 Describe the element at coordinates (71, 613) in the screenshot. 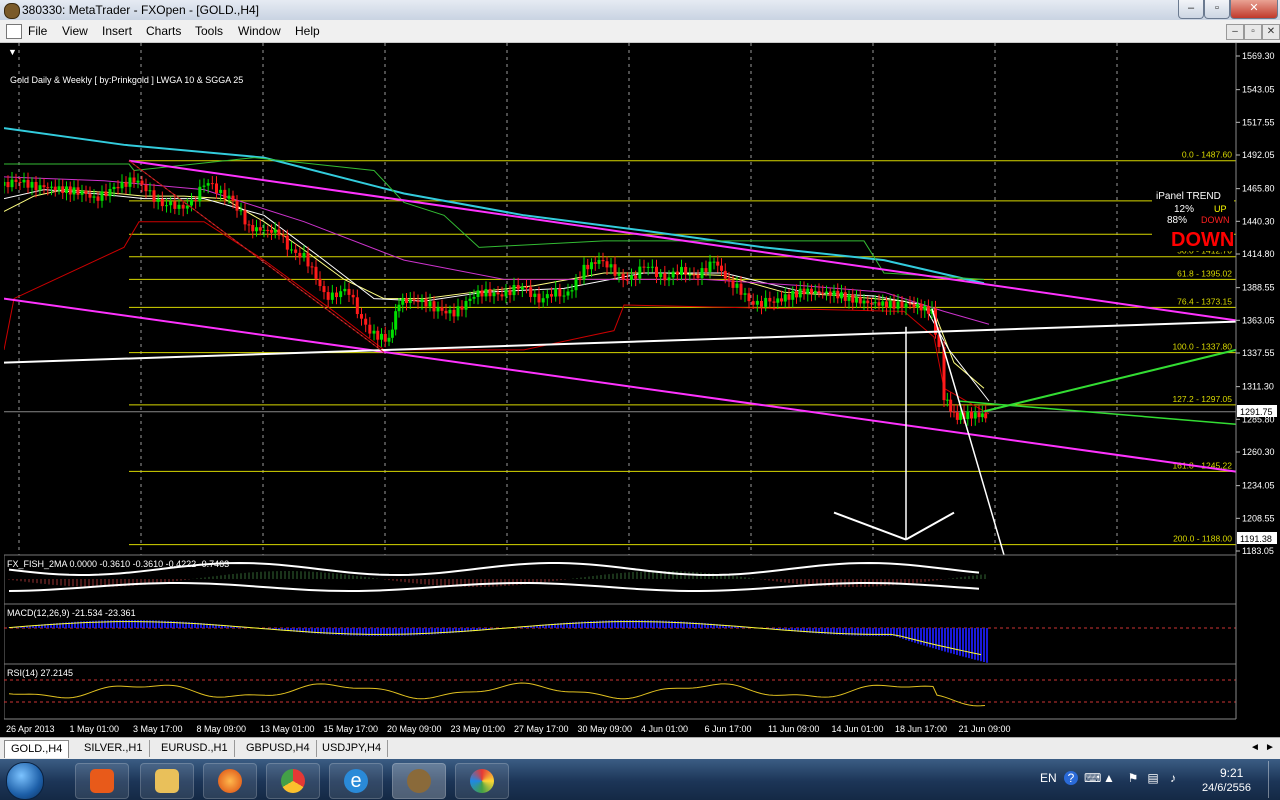

I see `indicator-label-macd: MACD(12,26,9) -21.534 -23.361` at that location.